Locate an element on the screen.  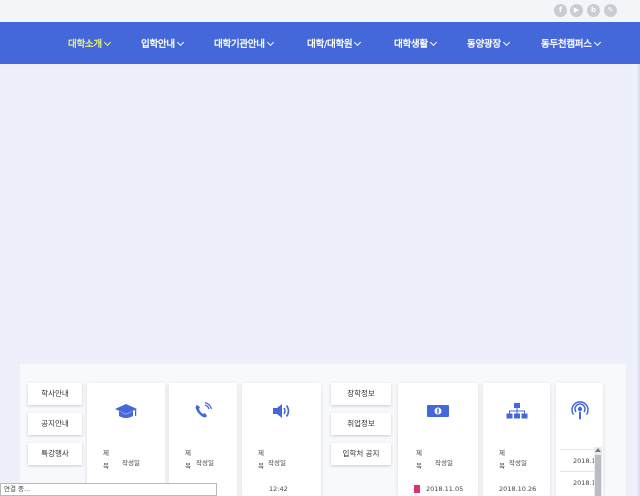
podcast-icon is located at coordinates (579, 411).